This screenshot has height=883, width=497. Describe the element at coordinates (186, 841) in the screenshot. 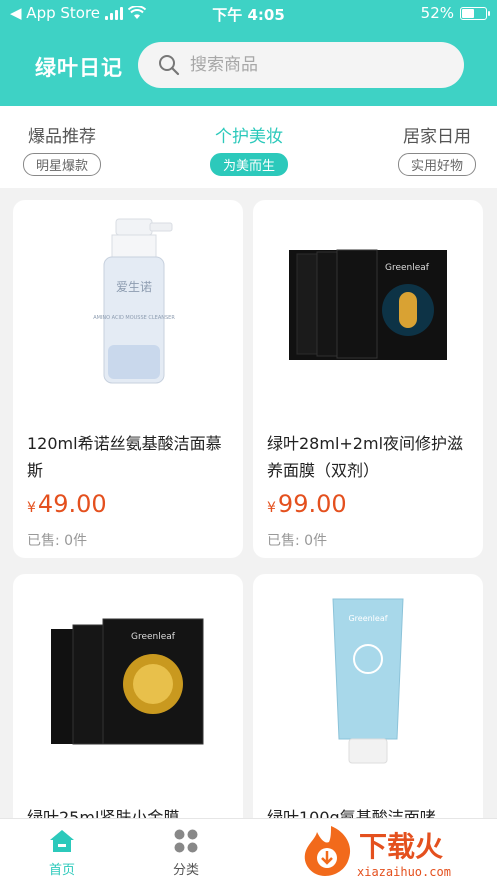

I see `grid-icon` at that location.